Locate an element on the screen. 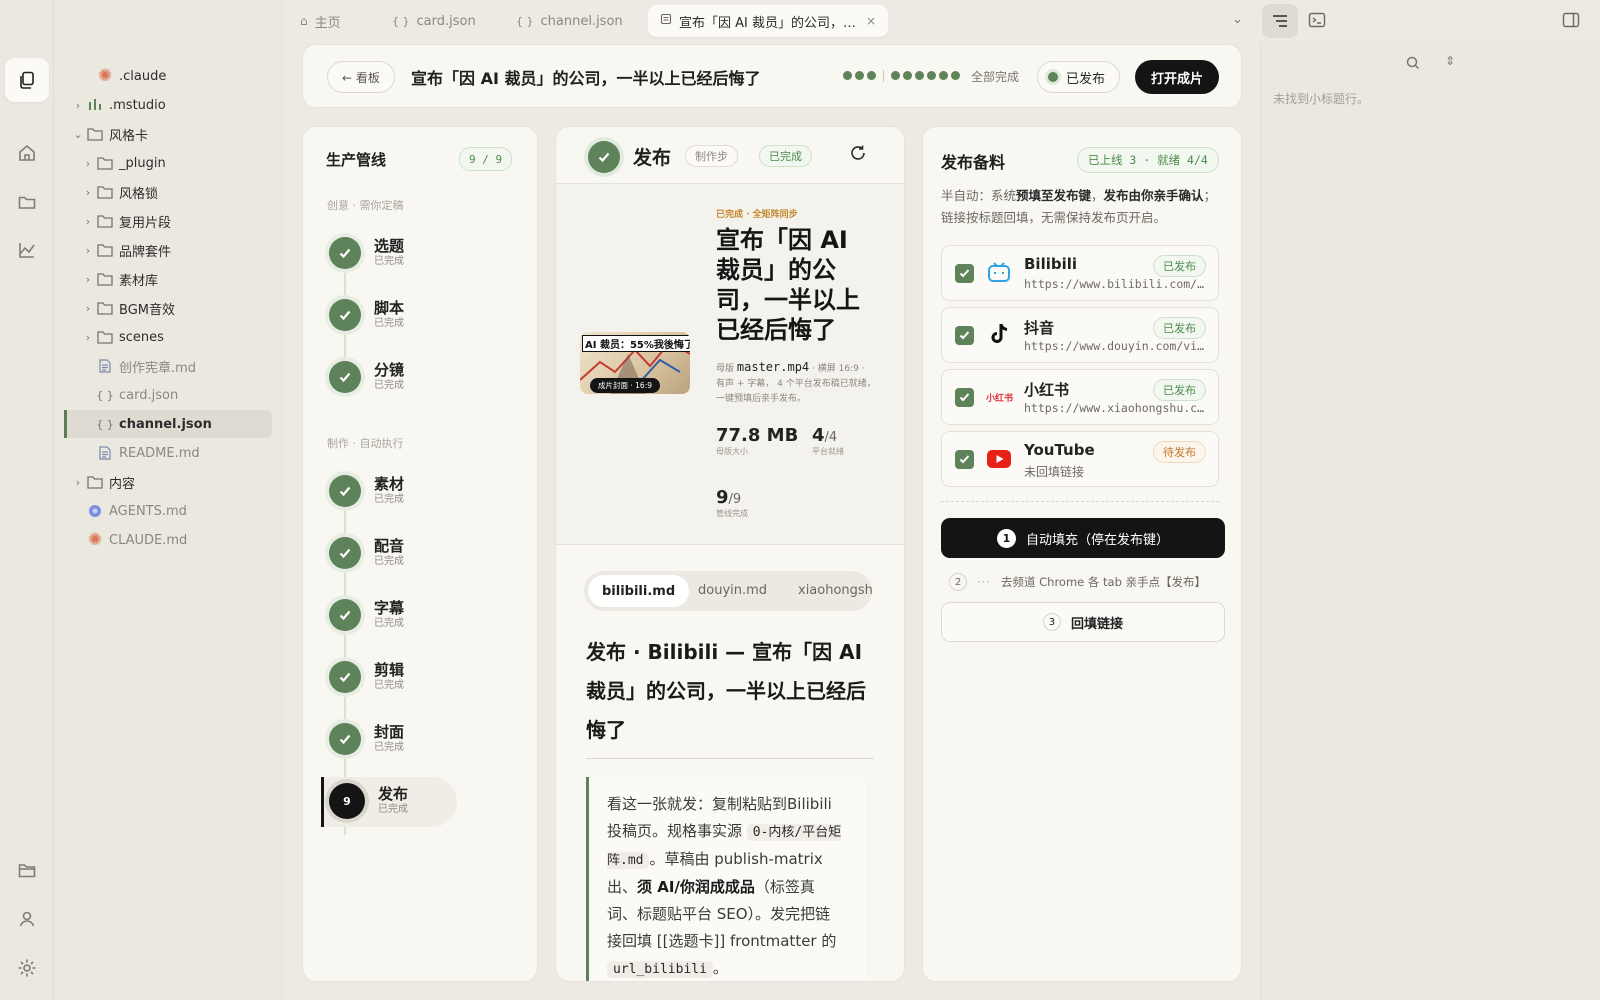 Image resolution: width=1600 pixels, height=1000 pixels. backfill-links-button: 3 回填链接 is located at coordinates (1083, 622).